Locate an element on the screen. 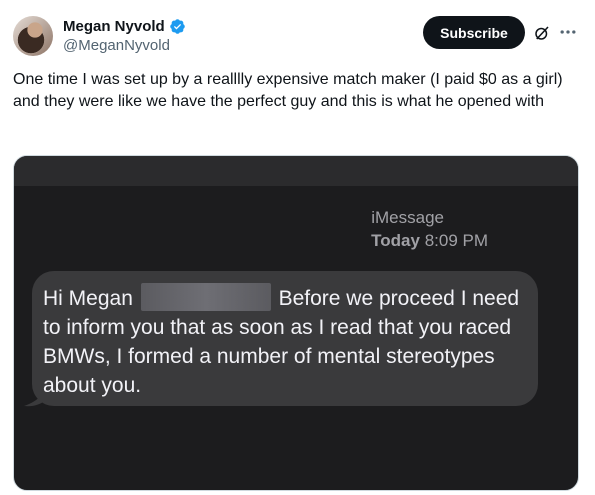 This screenshot has width=595, height=495. screenshot-top-bar is located at coordinates (296, 171).